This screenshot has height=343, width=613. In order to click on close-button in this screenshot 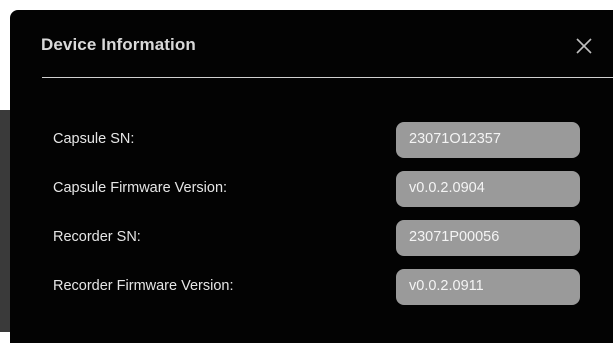, I will do `click(584, 46)`.